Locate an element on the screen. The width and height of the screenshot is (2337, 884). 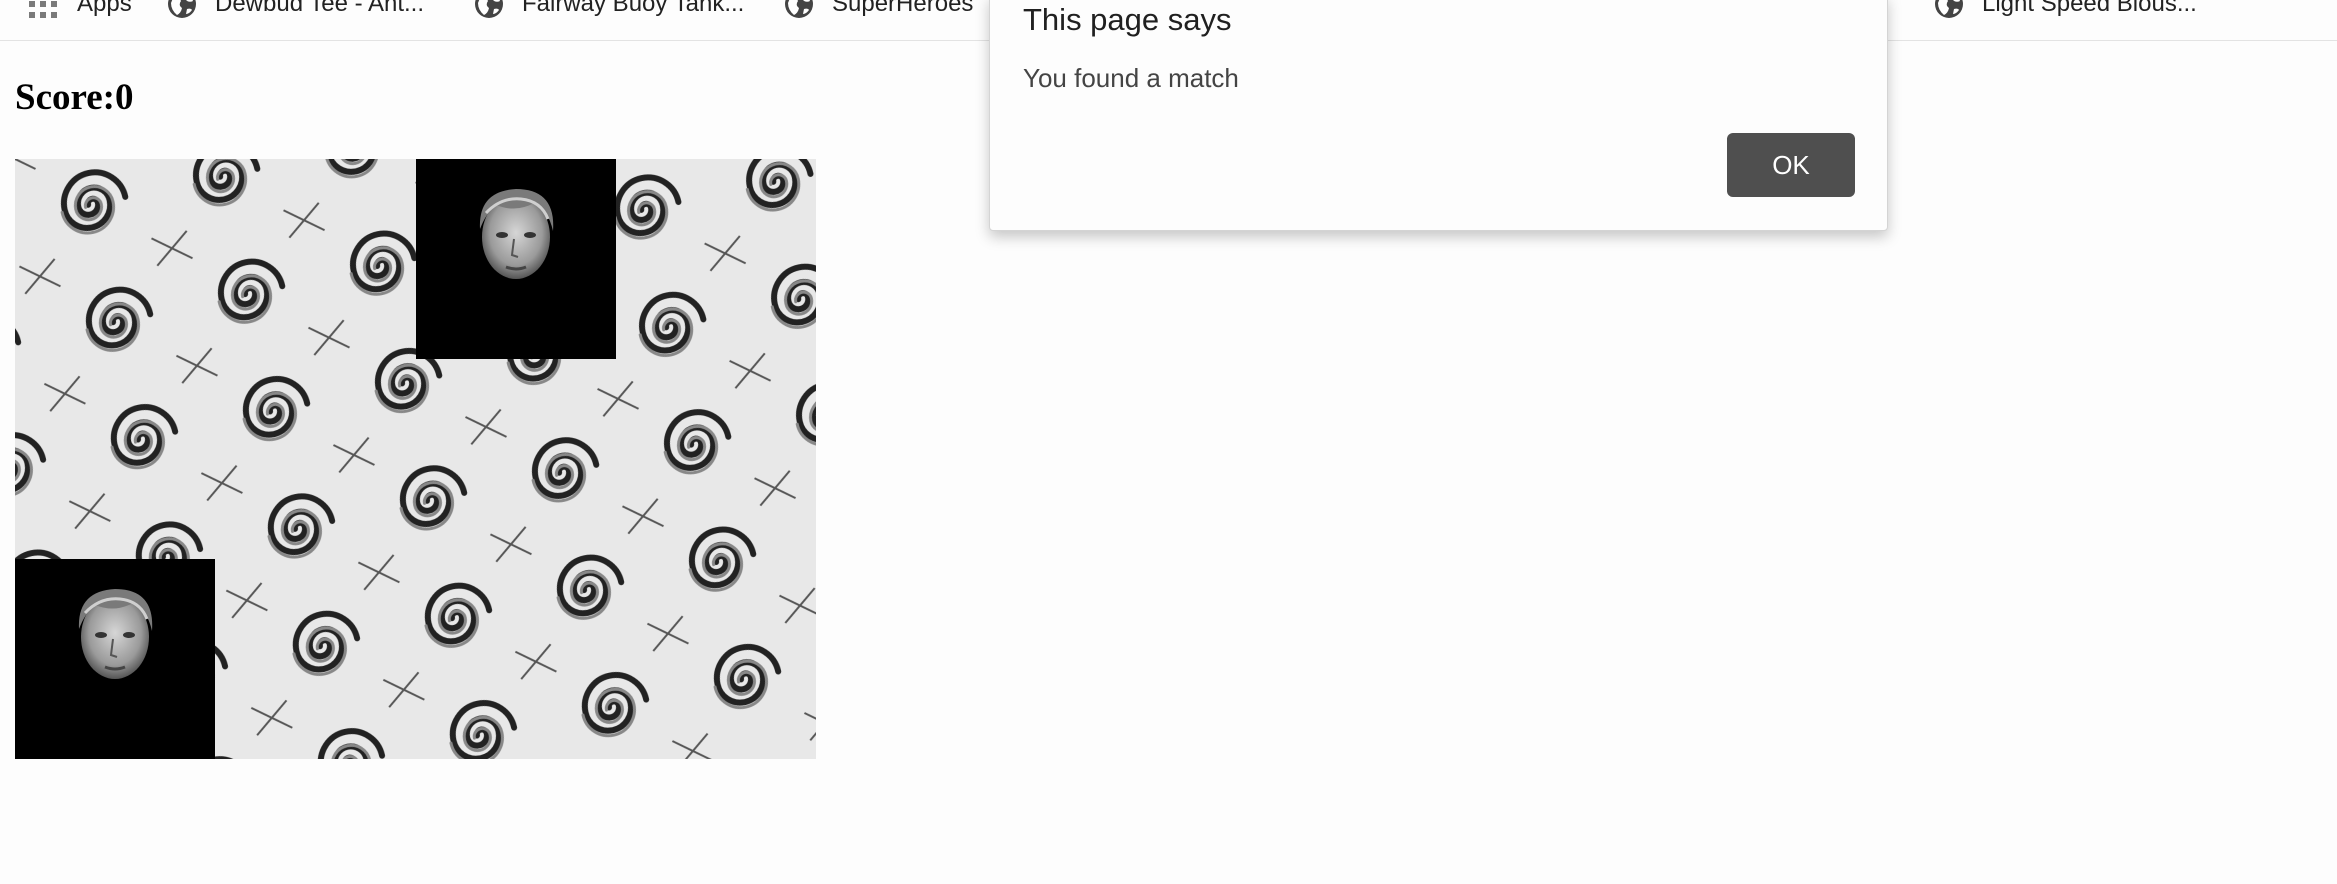
bookmark-superheroes: SuperHeroes is located at coordinates (878, 9).